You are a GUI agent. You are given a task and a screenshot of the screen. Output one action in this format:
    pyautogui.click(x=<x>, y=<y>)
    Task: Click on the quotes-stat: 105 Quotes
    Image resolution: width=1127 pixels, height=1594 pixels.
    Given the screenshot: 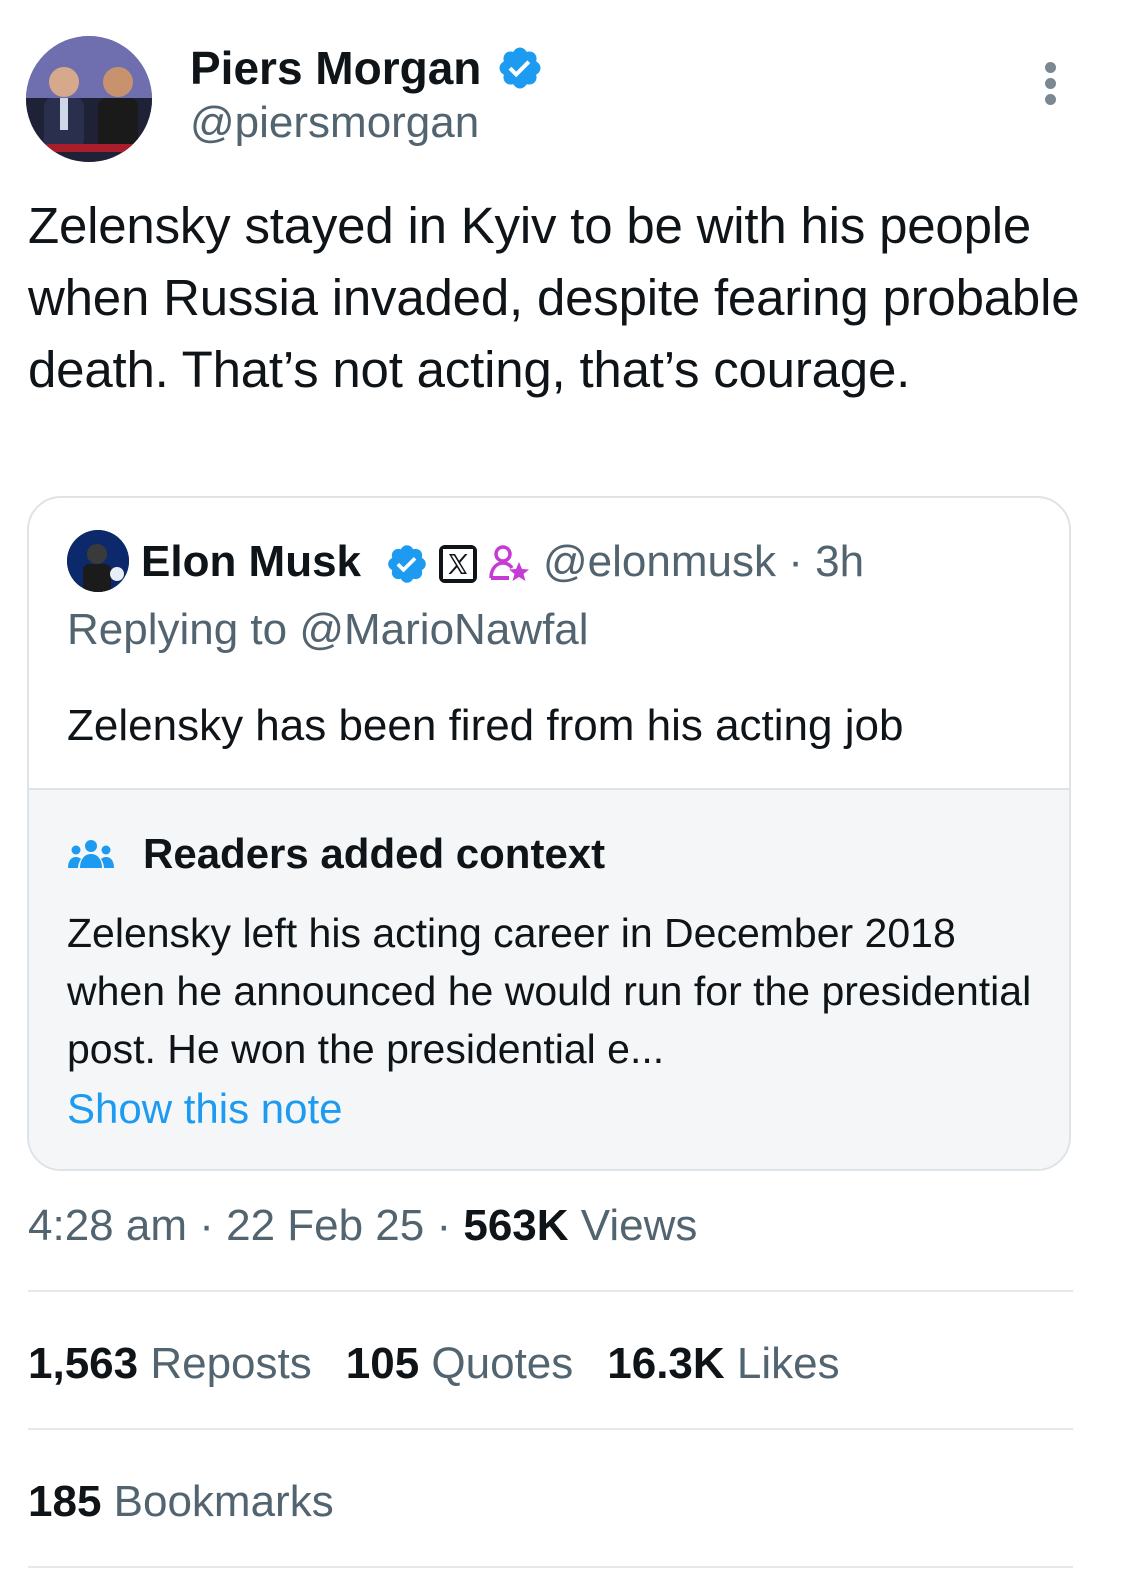 What is the action you would take?
    pyautogui.click(x=460, y=1364)
    